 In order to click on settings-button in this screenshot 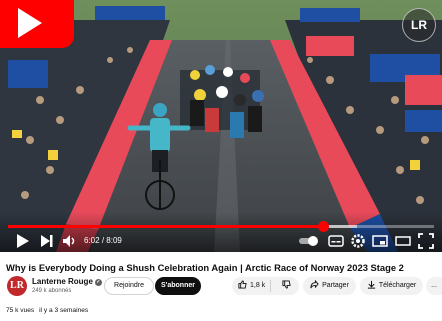, I will do `click(358, 241)`.